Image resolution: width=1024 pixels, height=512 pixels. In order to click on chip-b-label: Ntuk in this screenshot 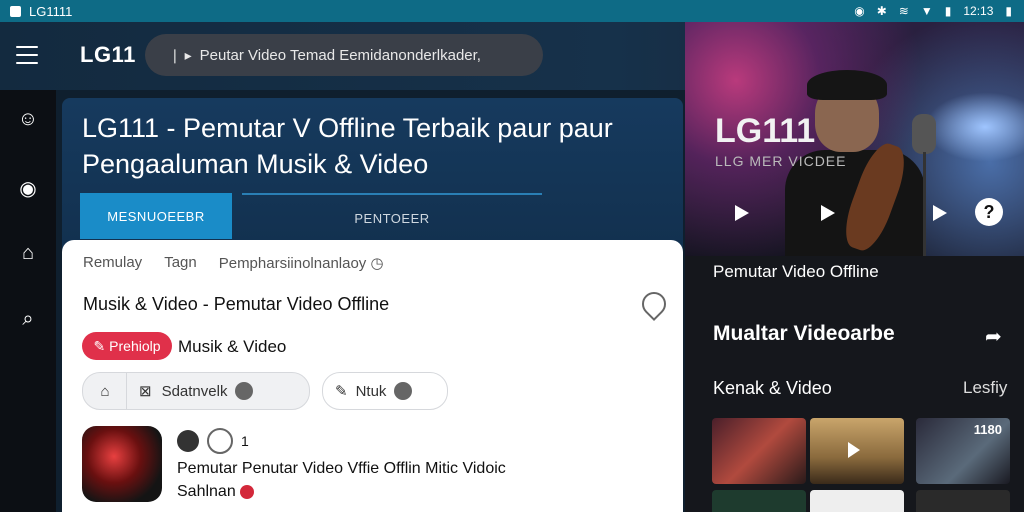, I will do `click(371, 391)`.